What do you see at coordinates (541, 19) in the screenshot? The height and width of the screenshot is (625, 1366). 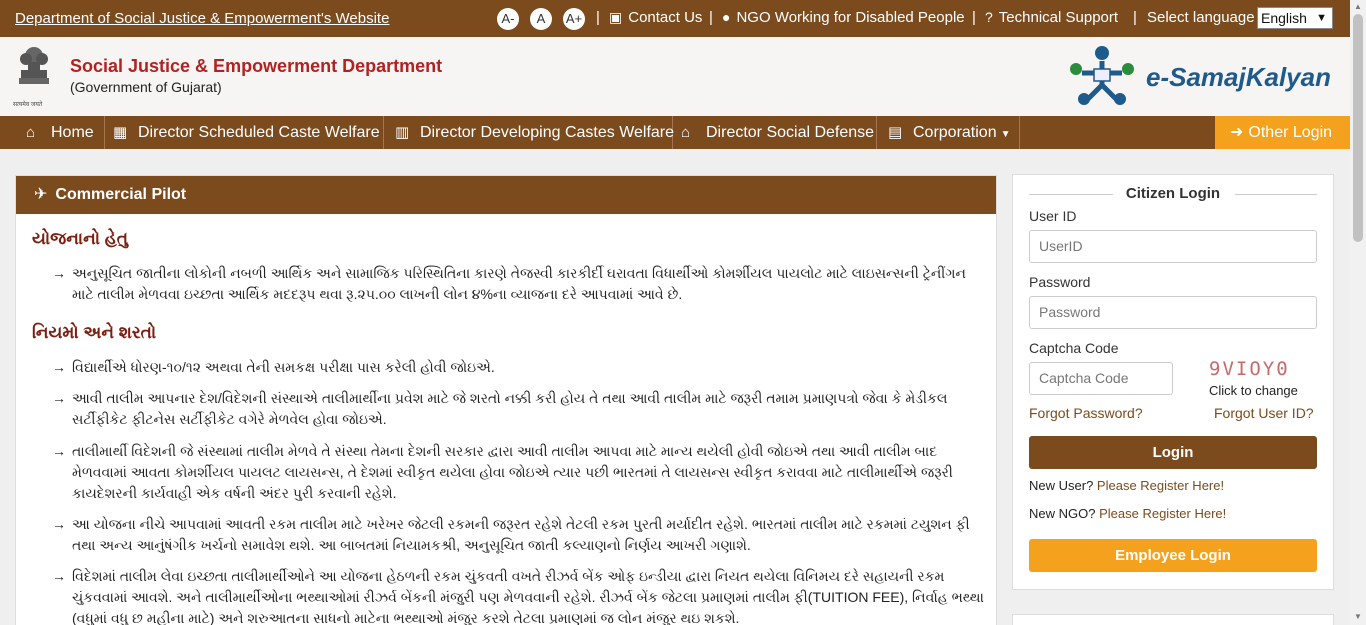 I see `font-normal-button: A` at bounding box center [541, 19].